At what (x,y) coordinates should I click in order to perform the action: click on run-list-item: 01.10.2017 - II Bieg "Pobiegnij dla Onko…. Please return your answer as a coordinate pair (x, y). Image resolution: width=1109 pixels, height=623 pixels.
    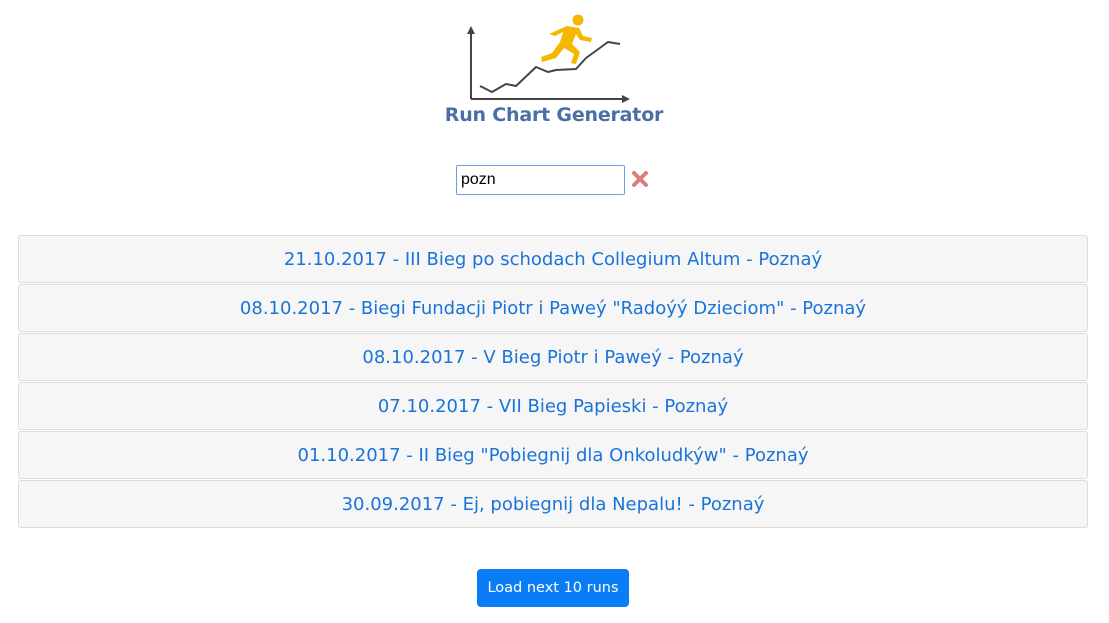
    Looking at the image, I should click on (553, 455).